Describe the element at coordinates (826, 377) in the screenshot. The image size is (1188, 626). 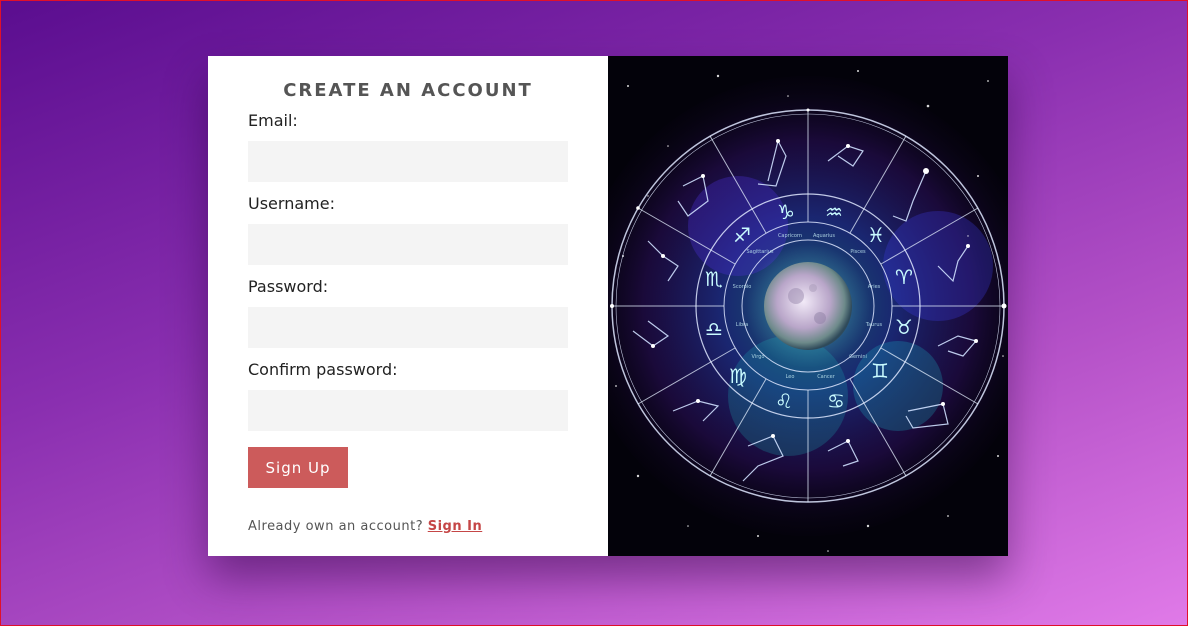
I see `wheel-label-cancer: Cancer` at that location.